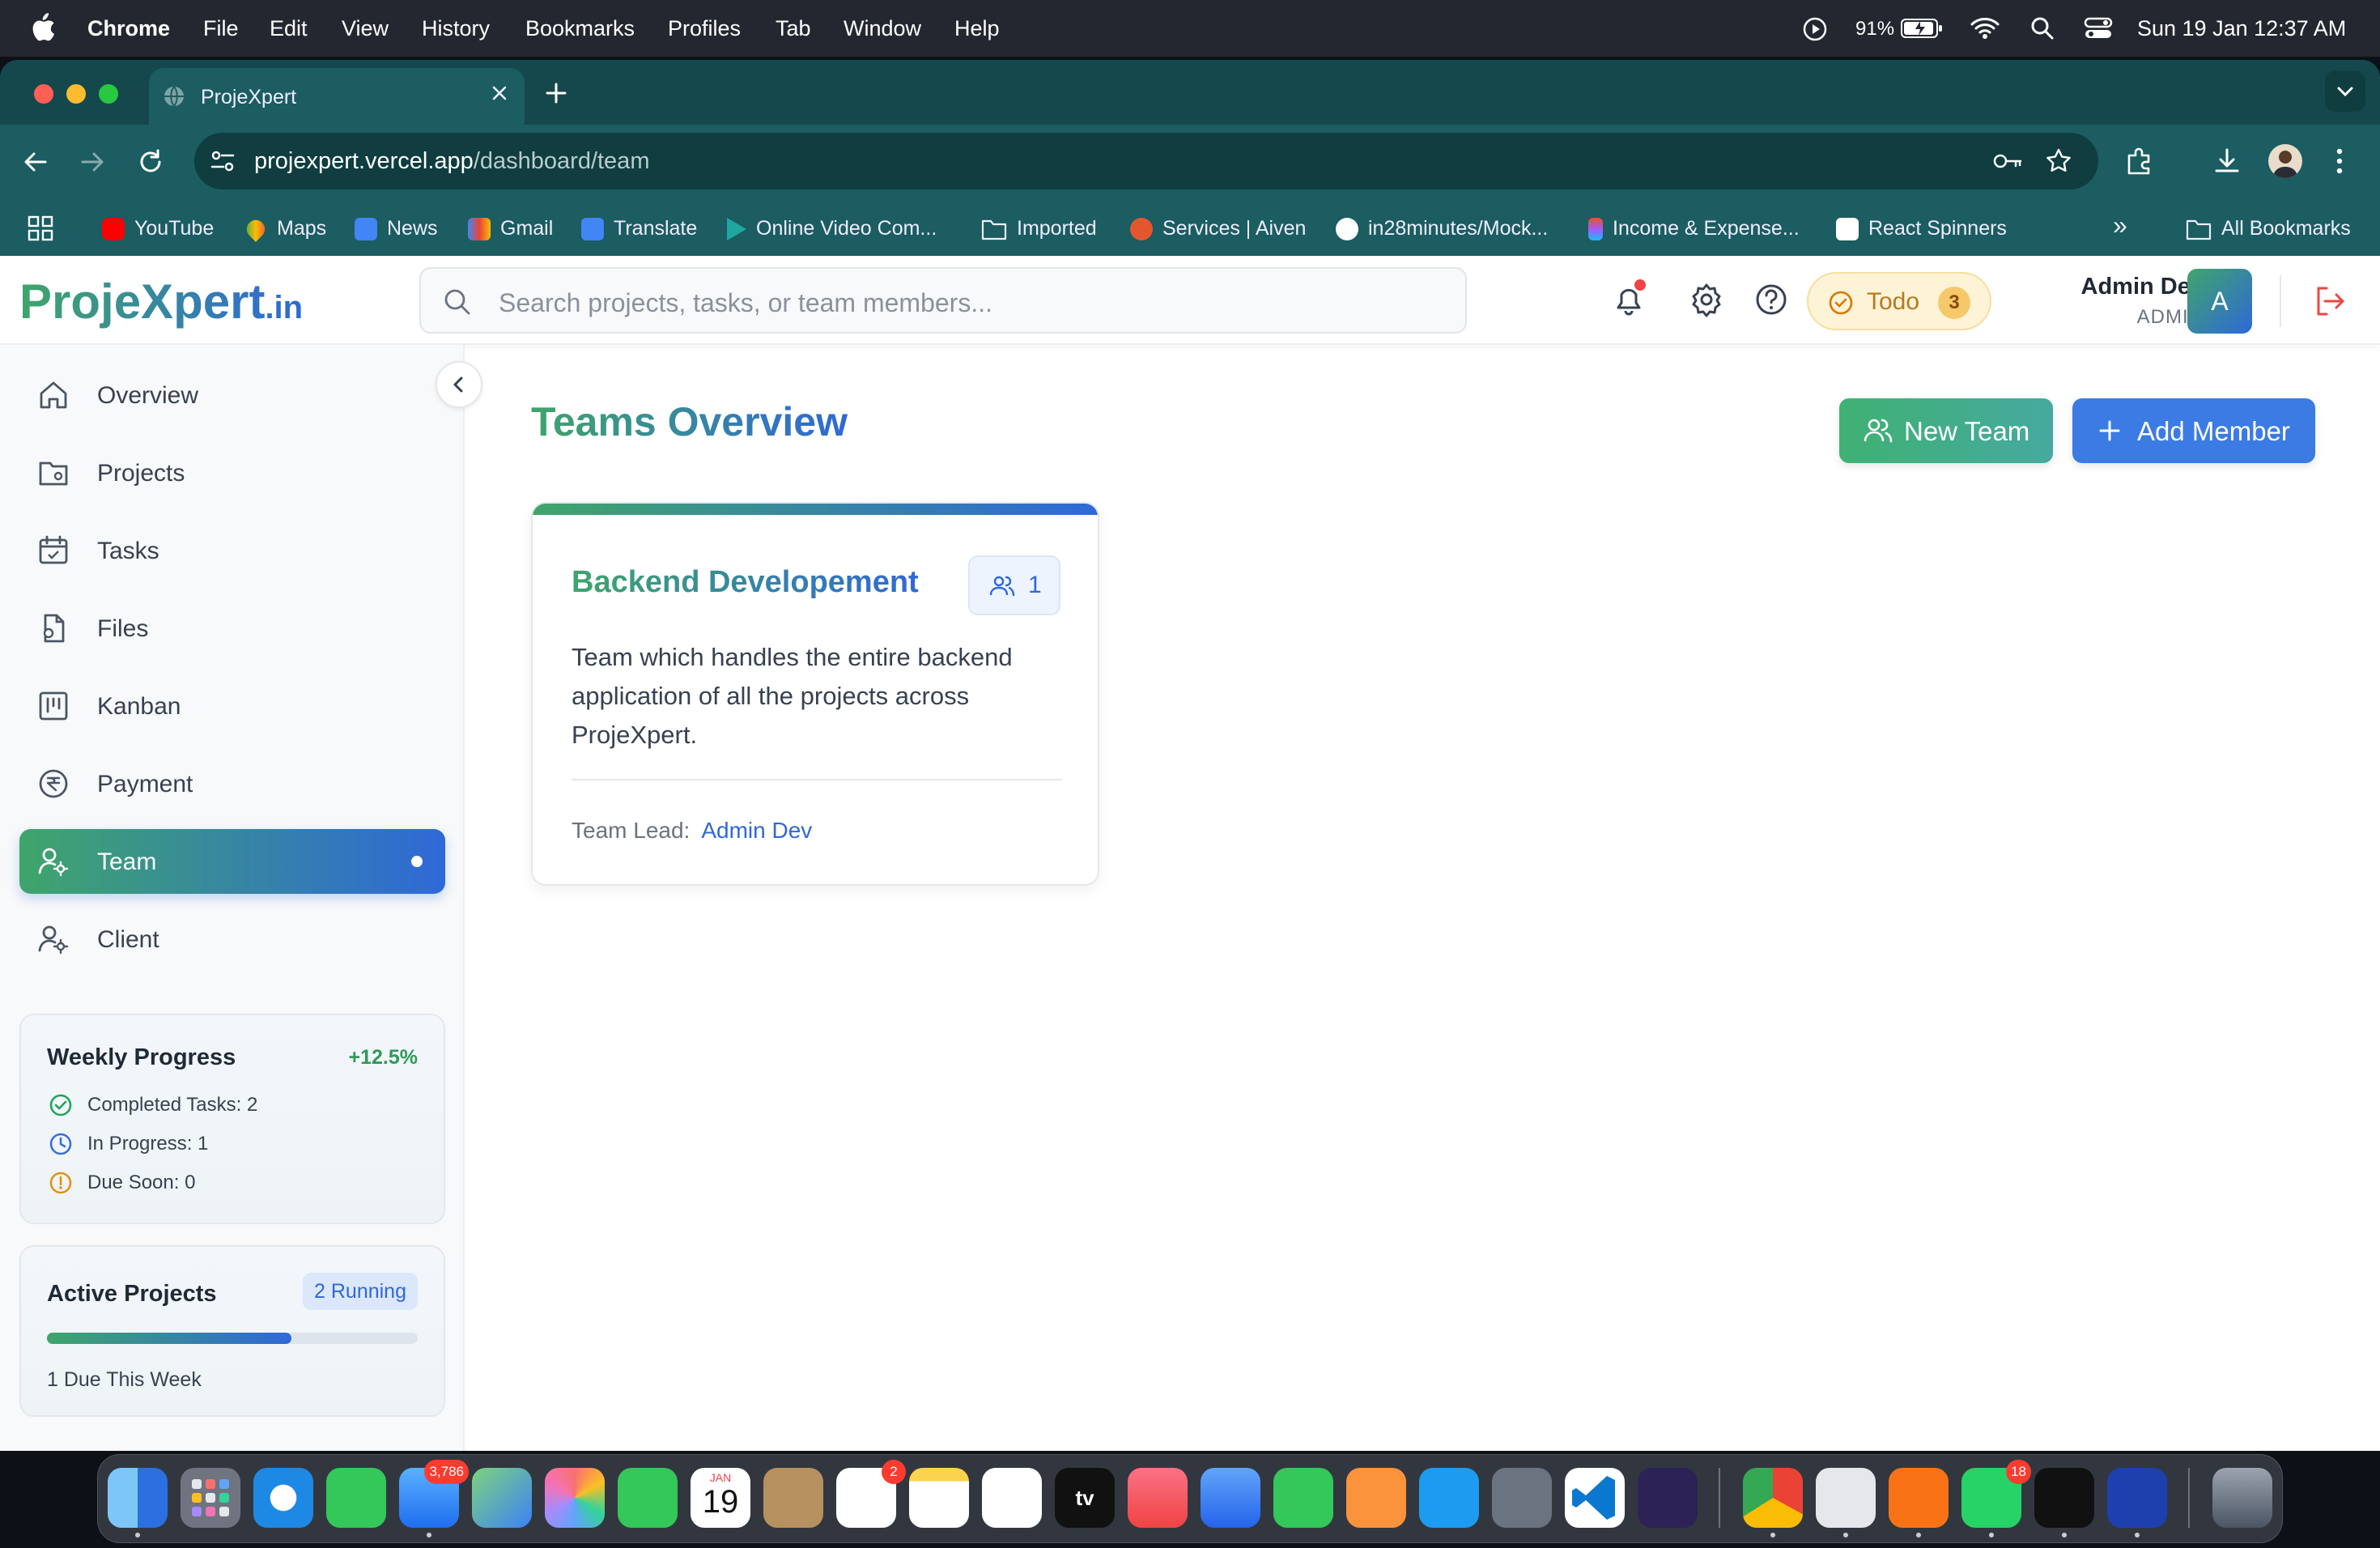  I want to click on sidebar-item-payment: Payment, so click(232, 784).